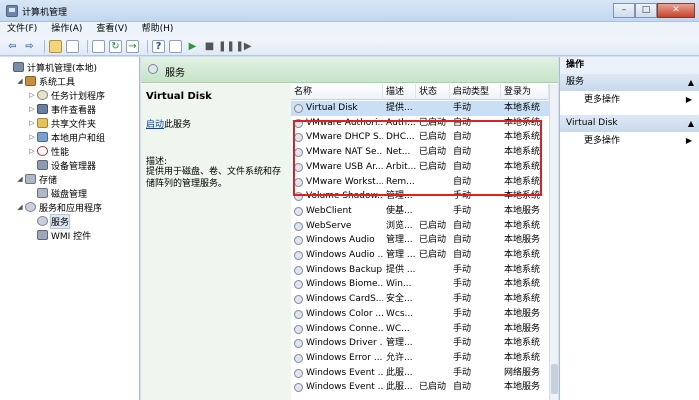 The width and height of the screenshot is (699, 400). I want to click on table-row: Windows Biome... Win... 手动 本地系统, so click(420, 284).